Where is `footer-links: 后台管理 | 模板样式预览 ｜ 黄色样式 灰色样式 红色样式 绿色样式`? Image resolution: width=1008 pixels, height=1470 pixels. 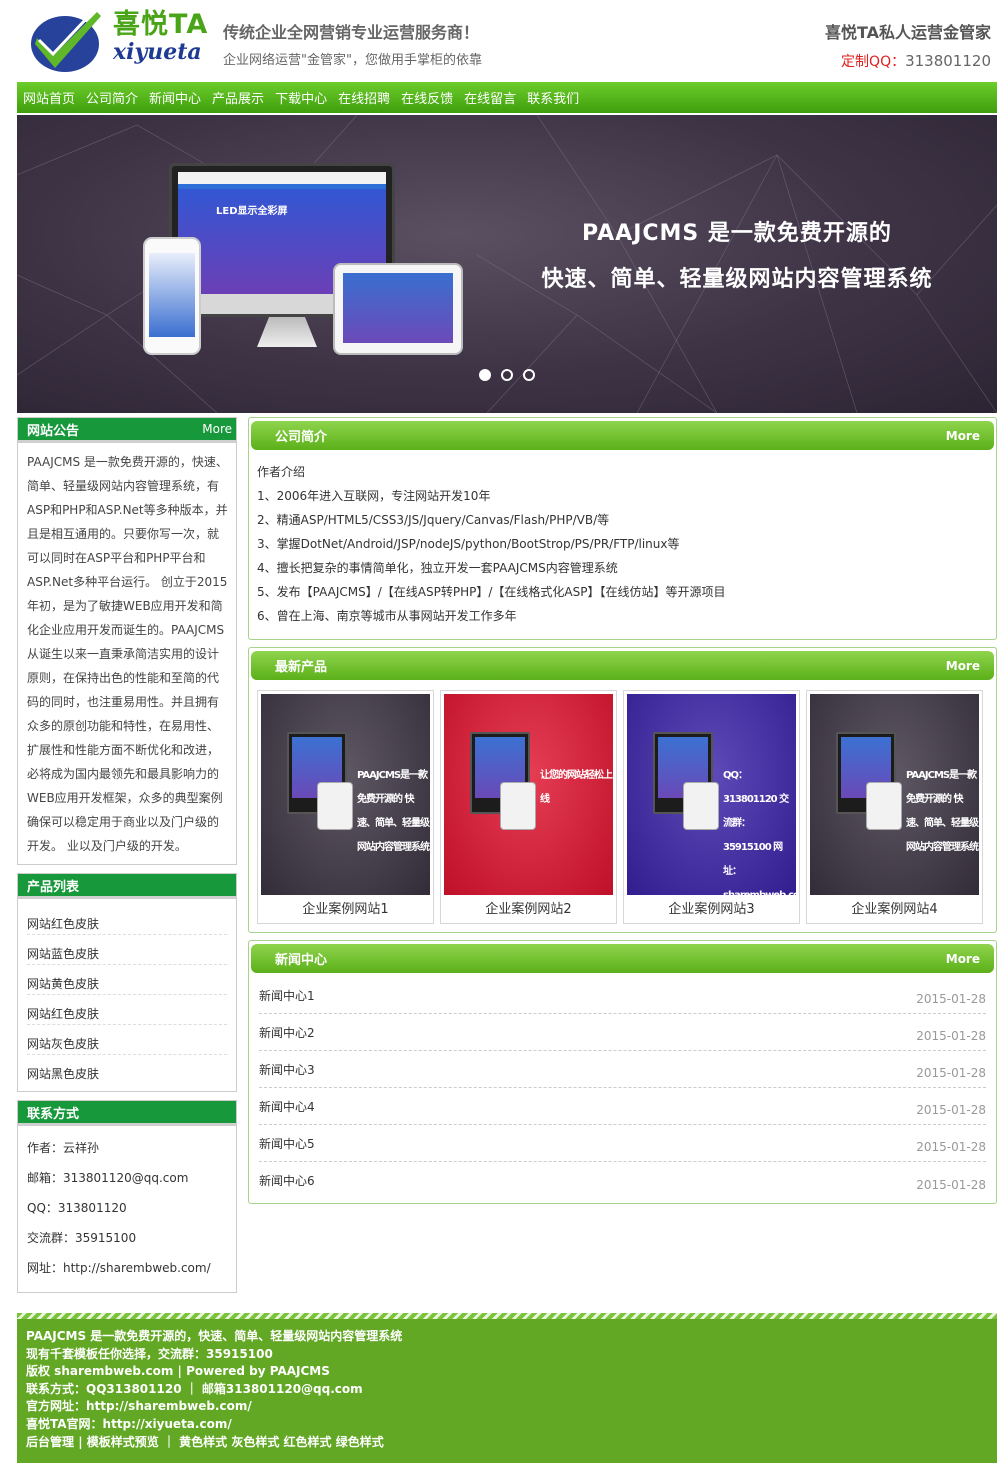 footer-links: 后台管理 | 模板样式预览 ｜ 黄色样式 灰色样式 红色样式 绿色样式 is located at coordinates (205, 1441).